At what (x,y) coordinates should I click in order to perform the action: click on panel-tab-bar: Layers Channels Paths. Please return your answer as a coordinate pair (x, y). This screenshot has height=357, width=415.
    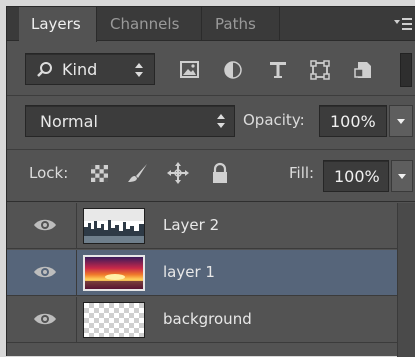
    Looking at the image, I should click on (211, 24).